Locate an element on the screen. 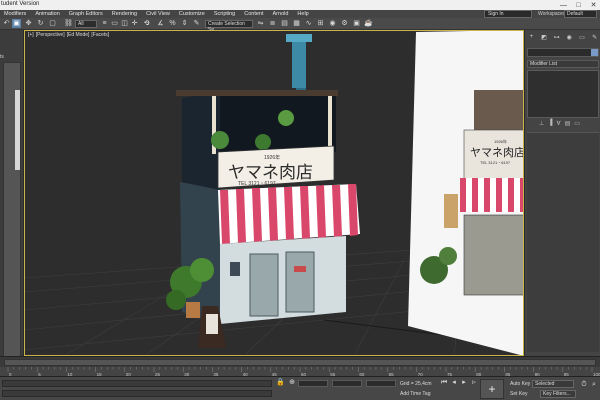  menu-civil-view: Civil View is located at coordinates (158, 14).